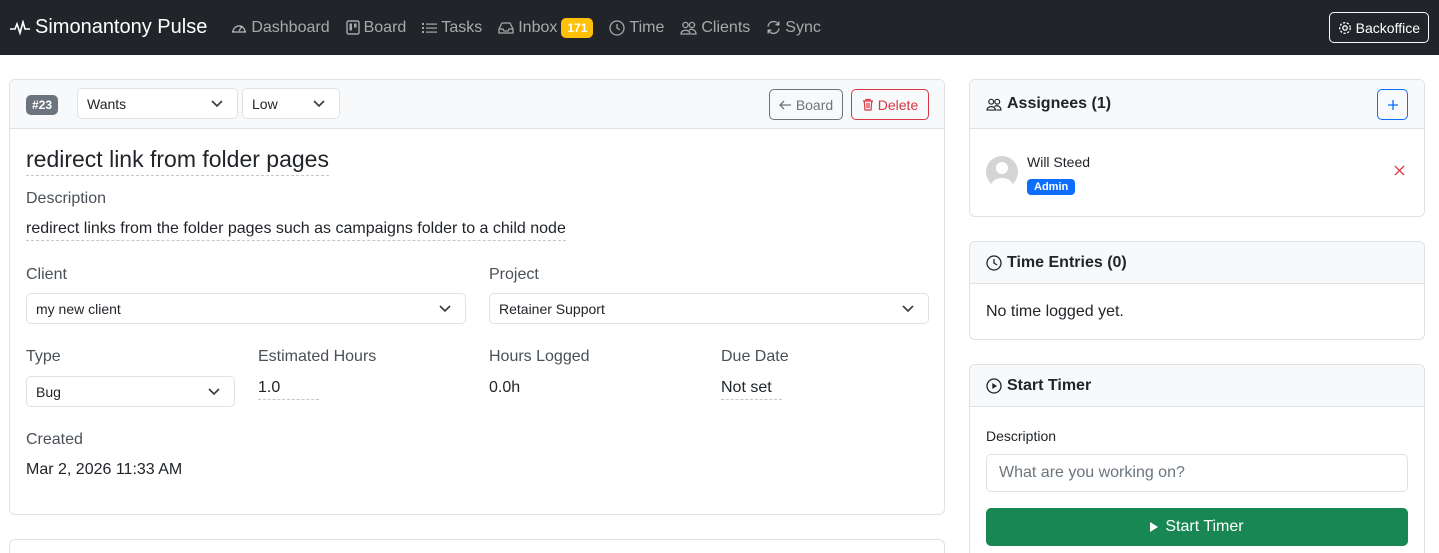 The height and width of the screenshot is (553, 1439). Describe the element at coordinates (42, 105) in the screenshot. I see `task-id-badge: #23` at that location.